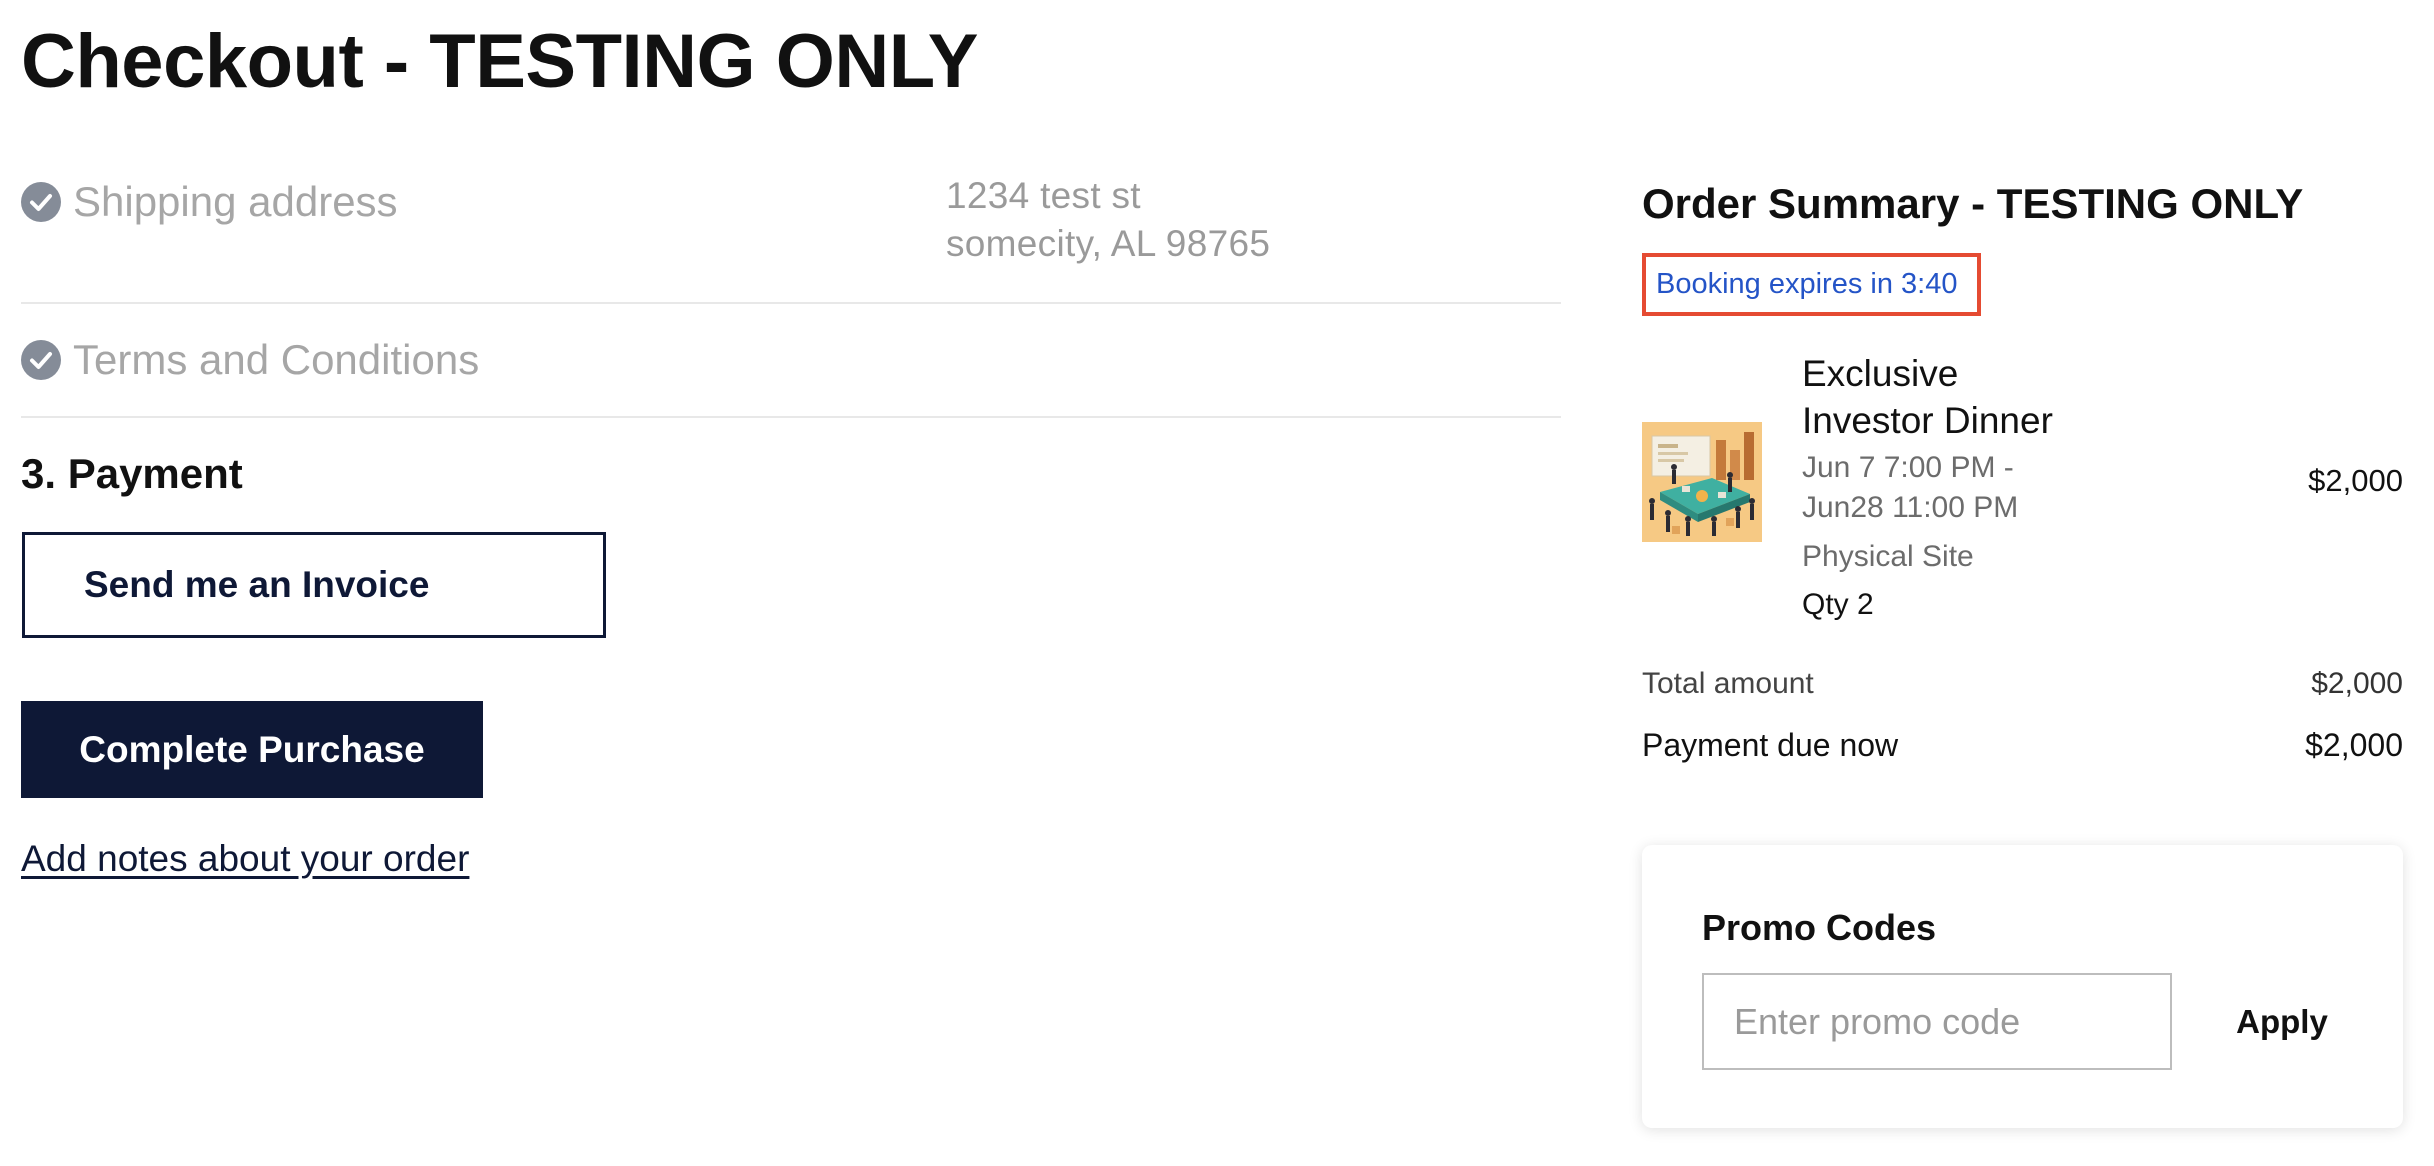  Describe the element at coordinates (245, 859) in the screenshot. I see `add-order-notes-link: Add notes about your order` at that location.